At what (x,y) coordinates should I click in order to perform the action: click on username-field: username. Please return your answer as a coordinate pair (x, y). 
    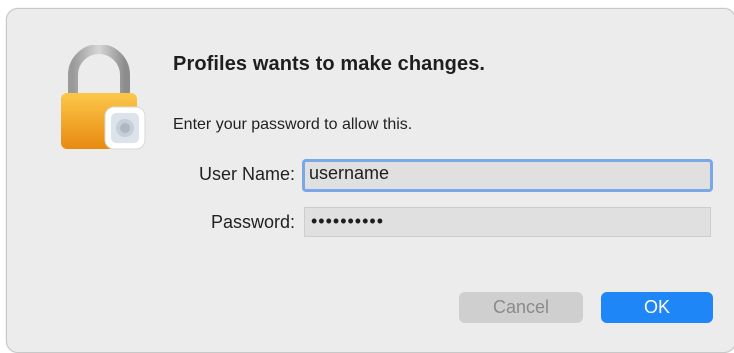
    Looking at the image, I should click on (507, 175).